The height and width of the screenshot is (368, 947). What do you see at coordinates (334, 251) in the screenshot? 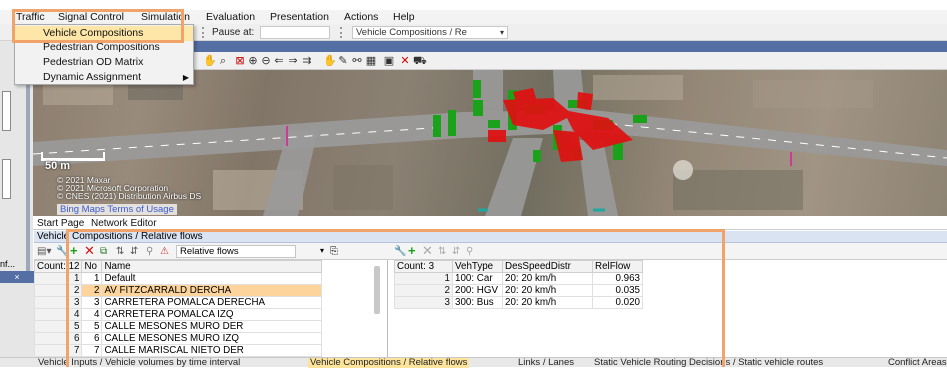
I see `sync-icon: ⎘` at bounding box center [334, 251].